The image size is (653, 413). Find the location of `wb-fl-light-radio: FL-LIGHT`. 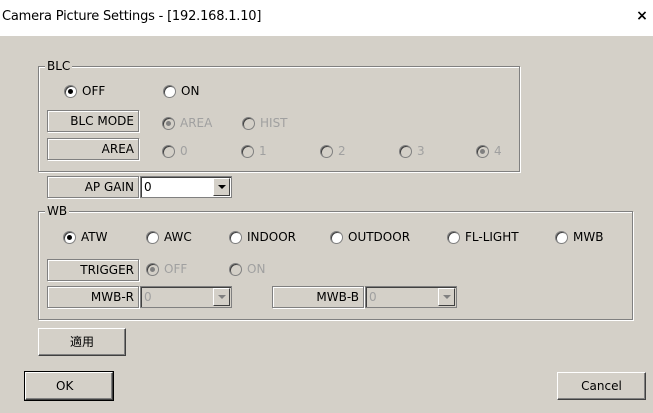

wb-fl-light-radio: FL-LIGHT is located at coordinates (483, 237).